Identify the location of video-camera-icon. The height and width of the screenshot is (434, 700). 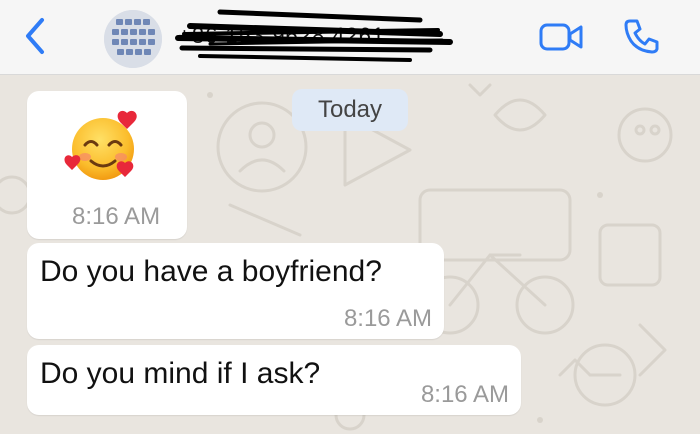
(561, 37).